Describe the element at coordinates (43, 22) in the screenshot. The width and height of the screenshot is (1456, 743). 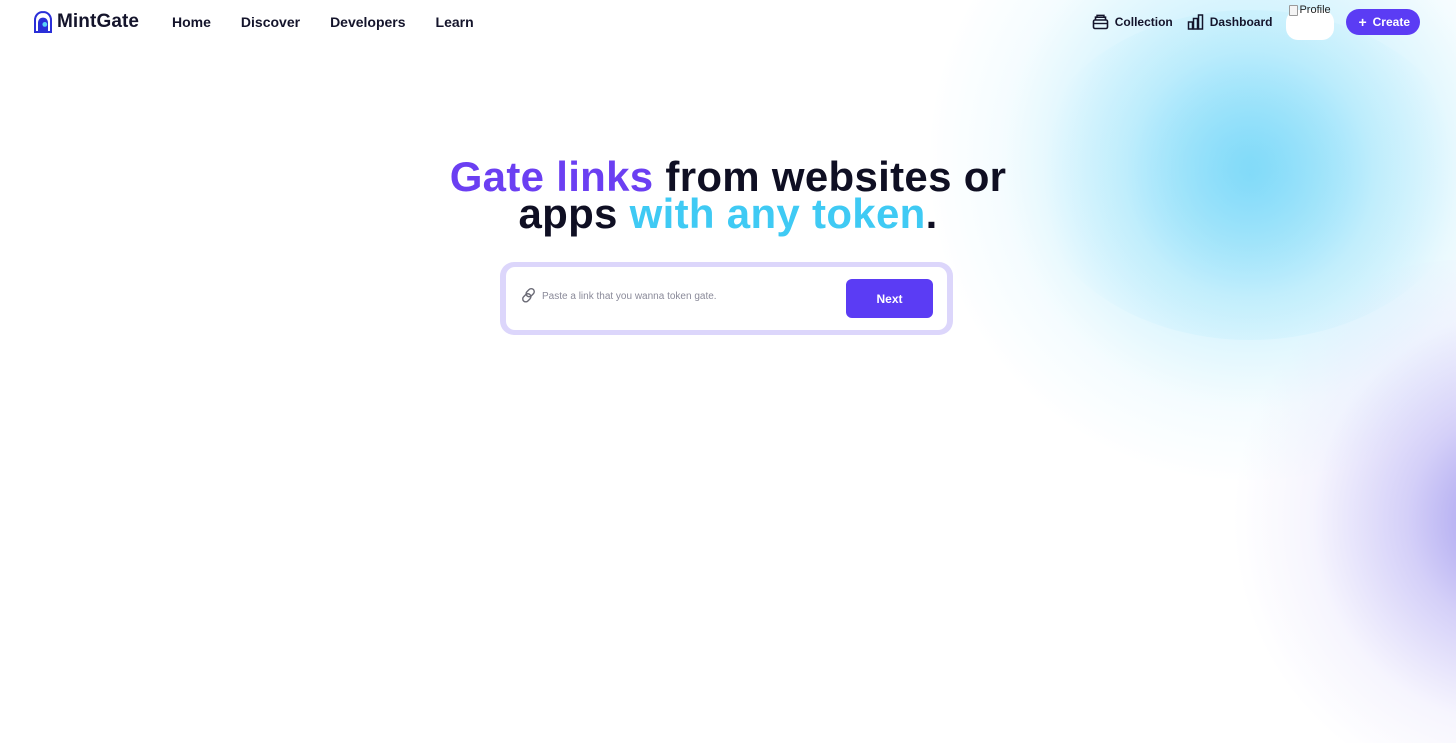
I see `mintgate-logo-icon` at that location.